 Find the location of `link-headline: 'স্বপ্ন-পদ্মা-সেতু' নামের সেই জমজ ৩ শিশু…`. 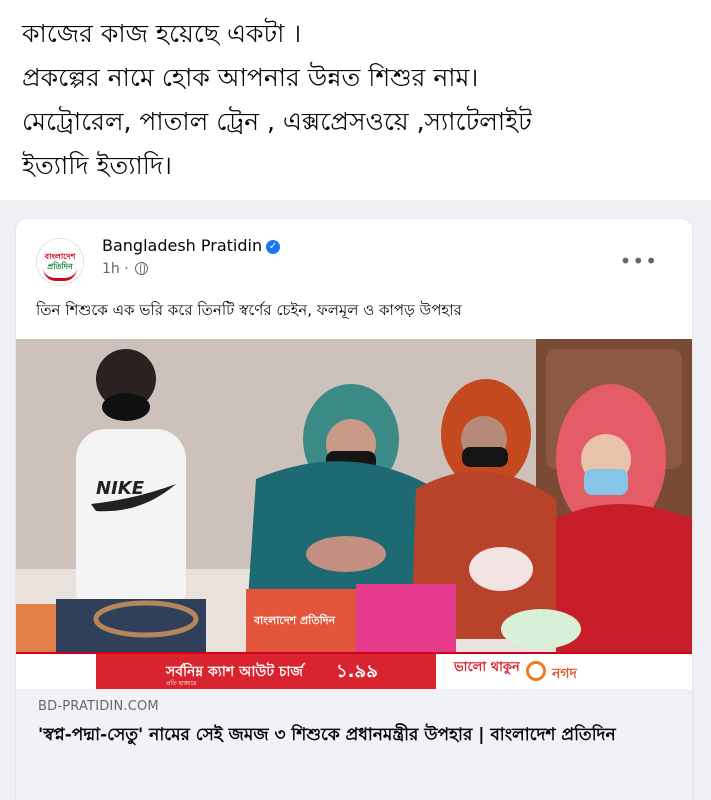

link-headline: 'স্বপ্ন-পদ্মা-সেতু' নামের সেই জমজ ৩ শিশু… is located at coordinates (353, 735).